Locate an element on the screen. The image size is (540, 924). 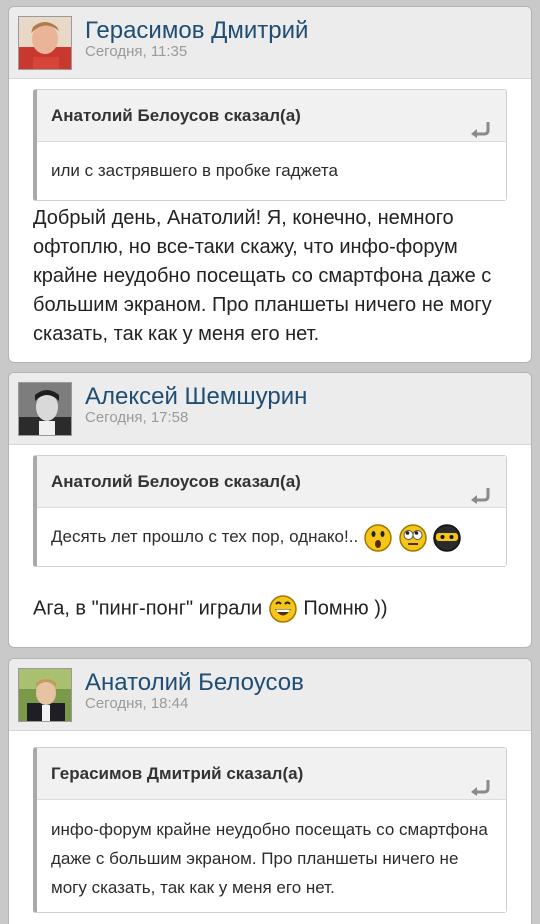
post-text-after: Помню )) is located at coordinates (345, 608).